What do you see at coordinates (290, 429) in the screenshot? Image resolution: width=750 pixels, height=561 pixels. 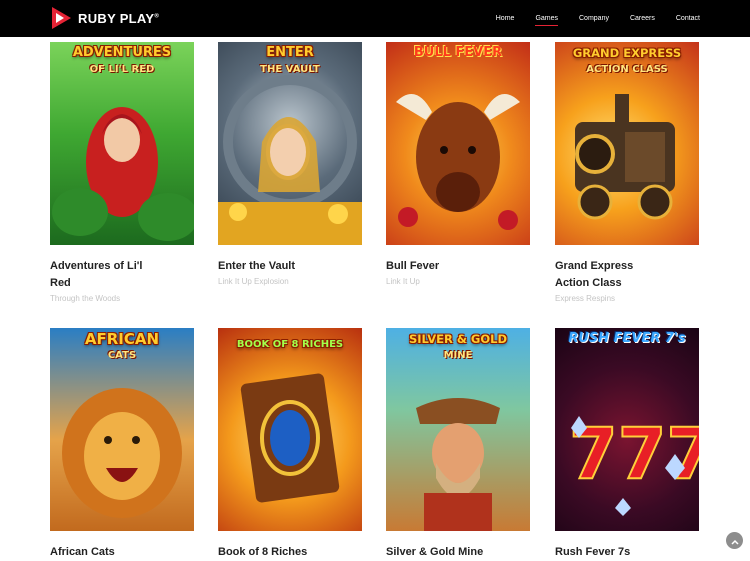 I see `game-thumbnail: BOOK OF 8 RICHES` at bounding box center [290, 429].